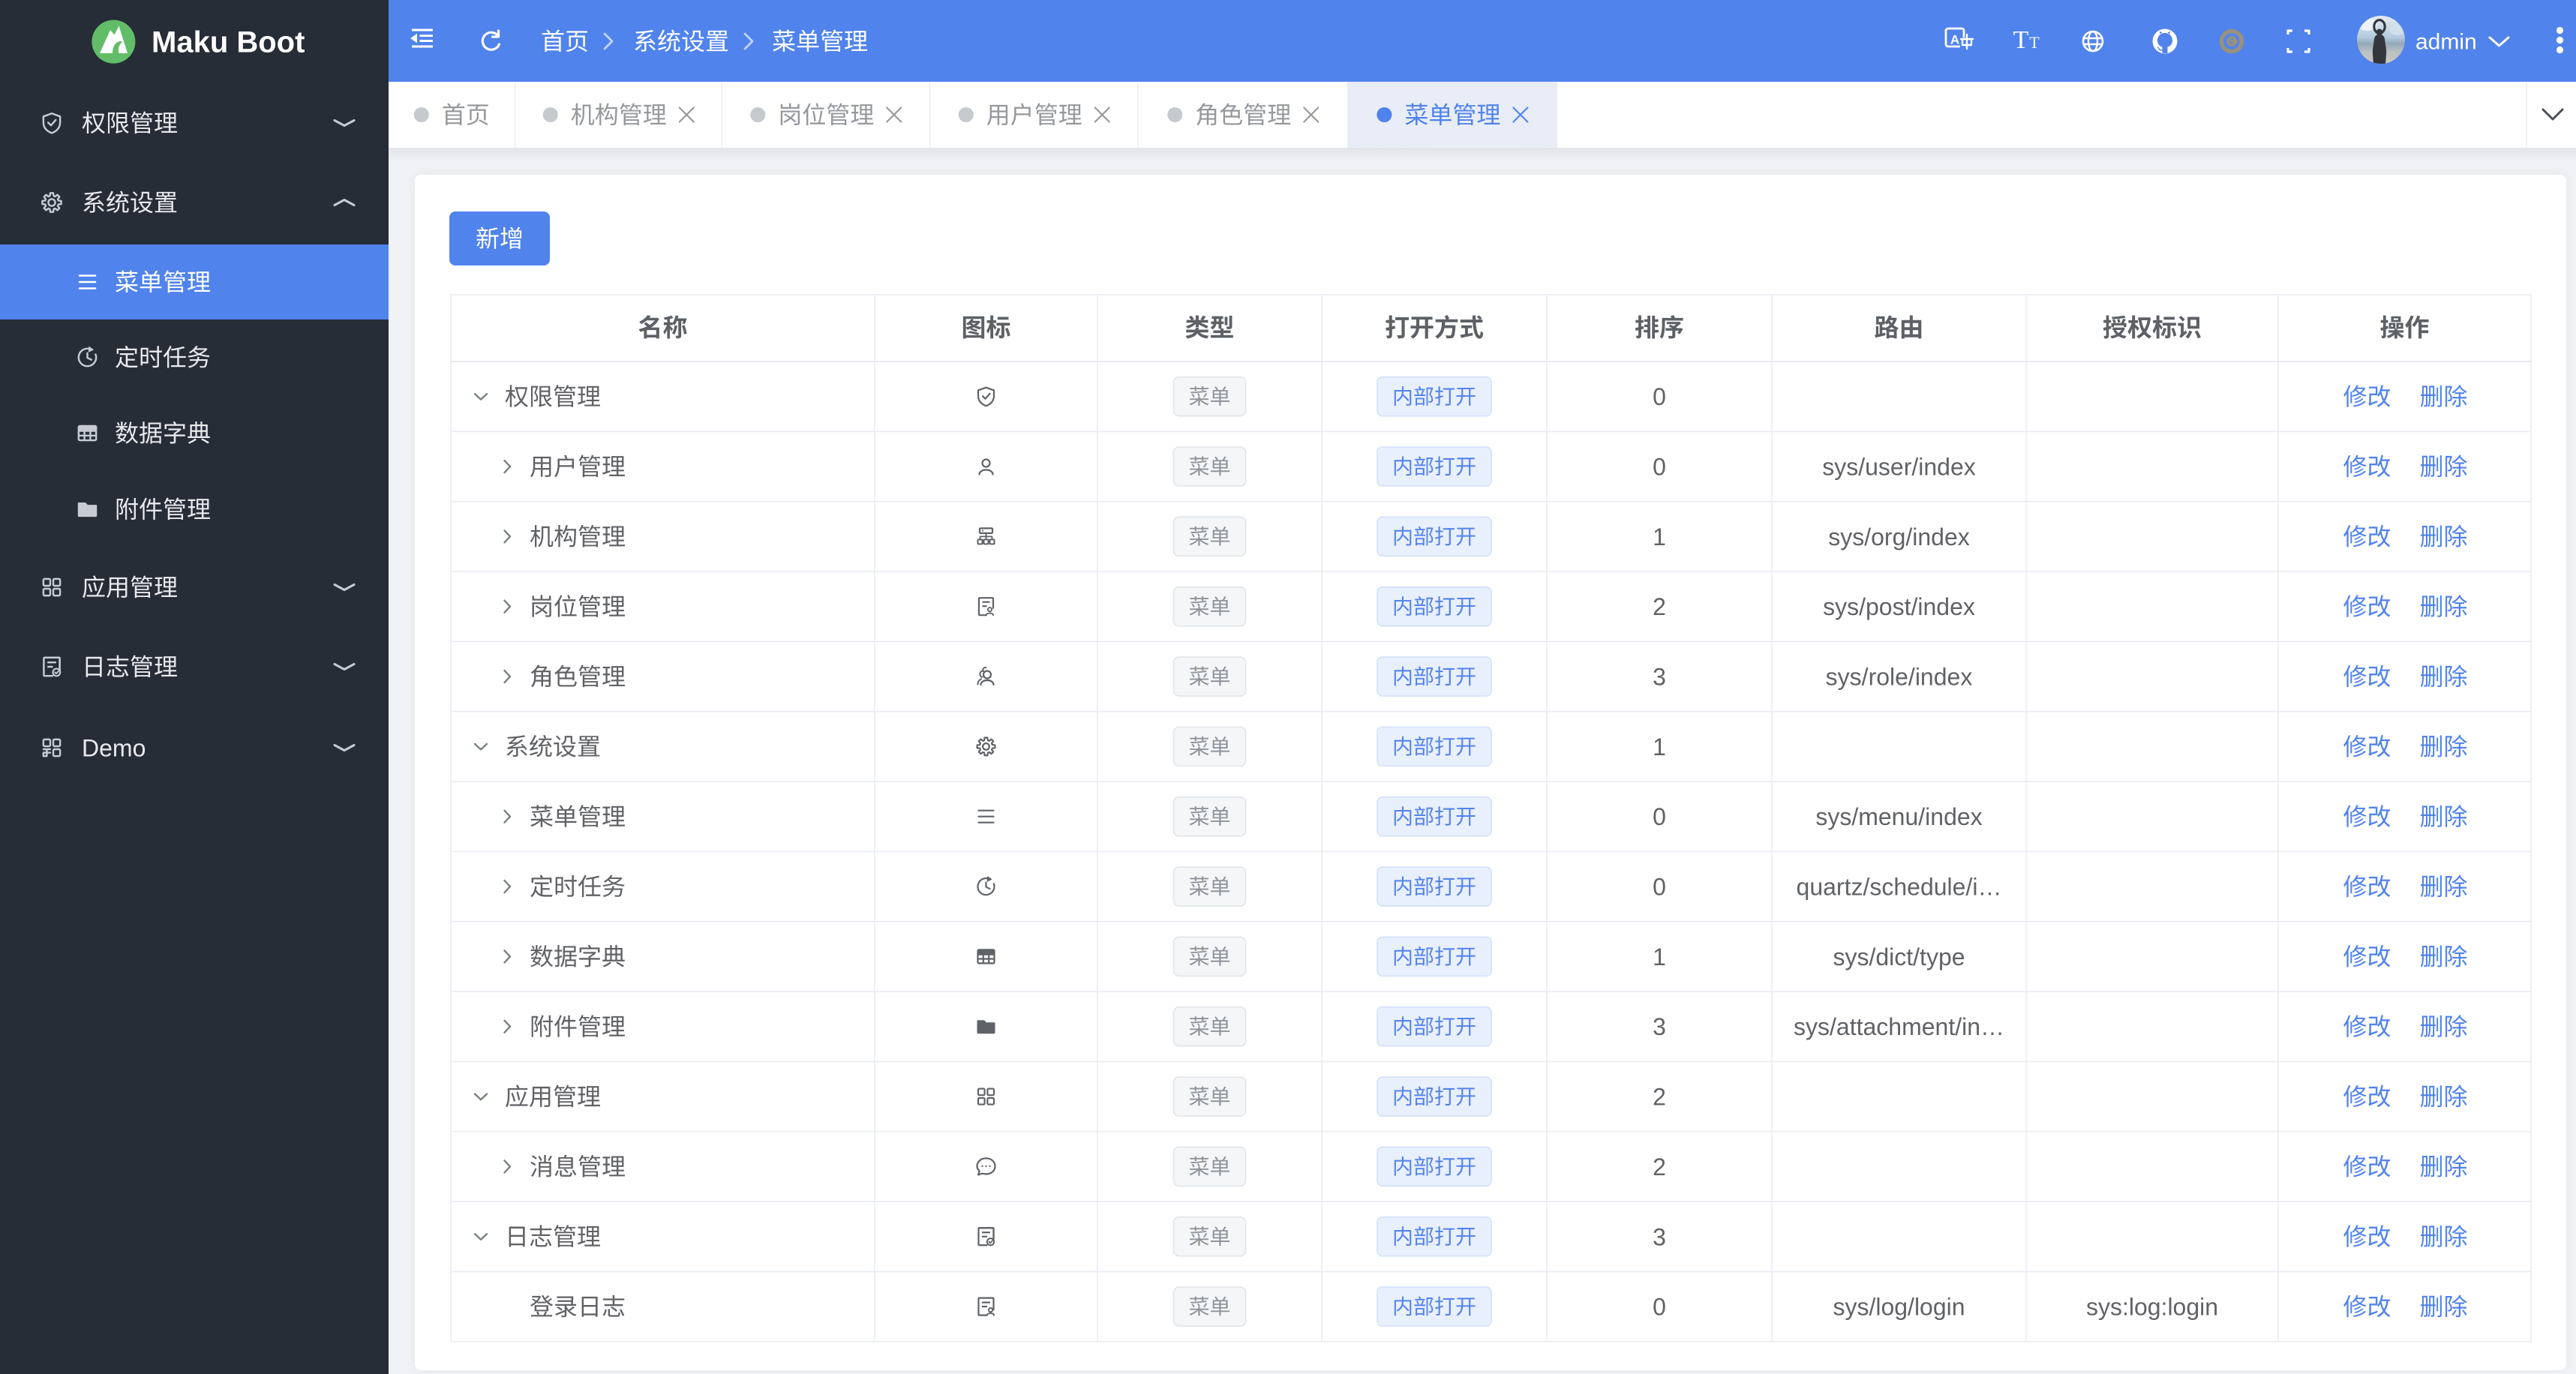 The height and width of the screenshot is (1374, 2576). Describe the element at coordinates (1899, 957) in the screenshot. I see `svg-text: sys/dict/type` at that location.